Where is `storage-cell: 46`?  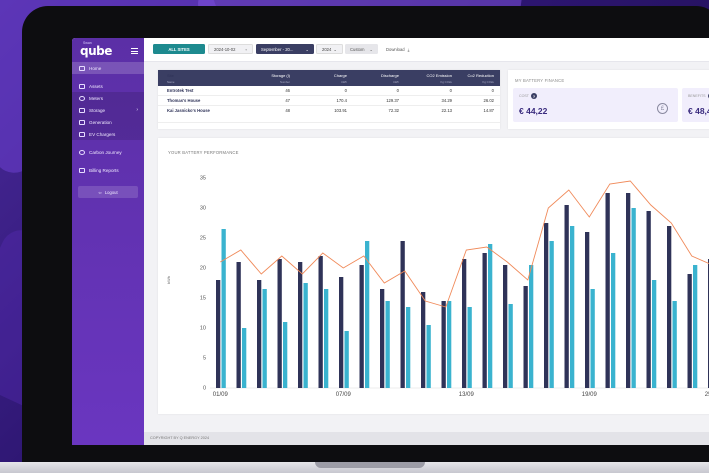
storage-cell: 46 is located at coordinates (287, 90).